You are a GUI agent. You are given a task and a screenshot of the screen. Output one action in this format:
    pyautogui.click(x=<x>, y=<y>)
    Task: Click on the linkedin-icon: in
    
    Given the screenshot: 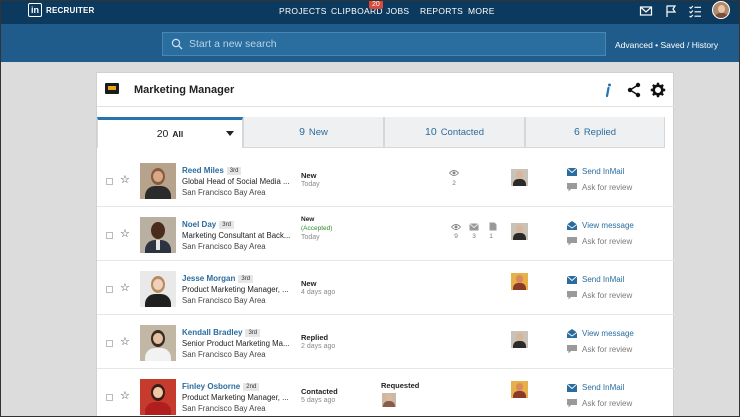 What is the action you would take?
    pyautogui.click(x=35, y=10)
    